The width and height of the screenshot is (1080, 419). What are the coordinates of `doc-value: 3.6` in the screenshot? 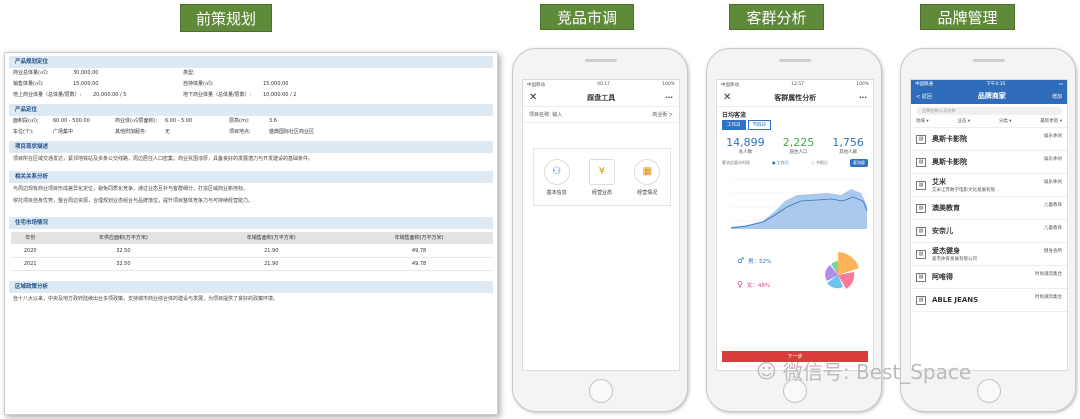 It's located at (273, 121).